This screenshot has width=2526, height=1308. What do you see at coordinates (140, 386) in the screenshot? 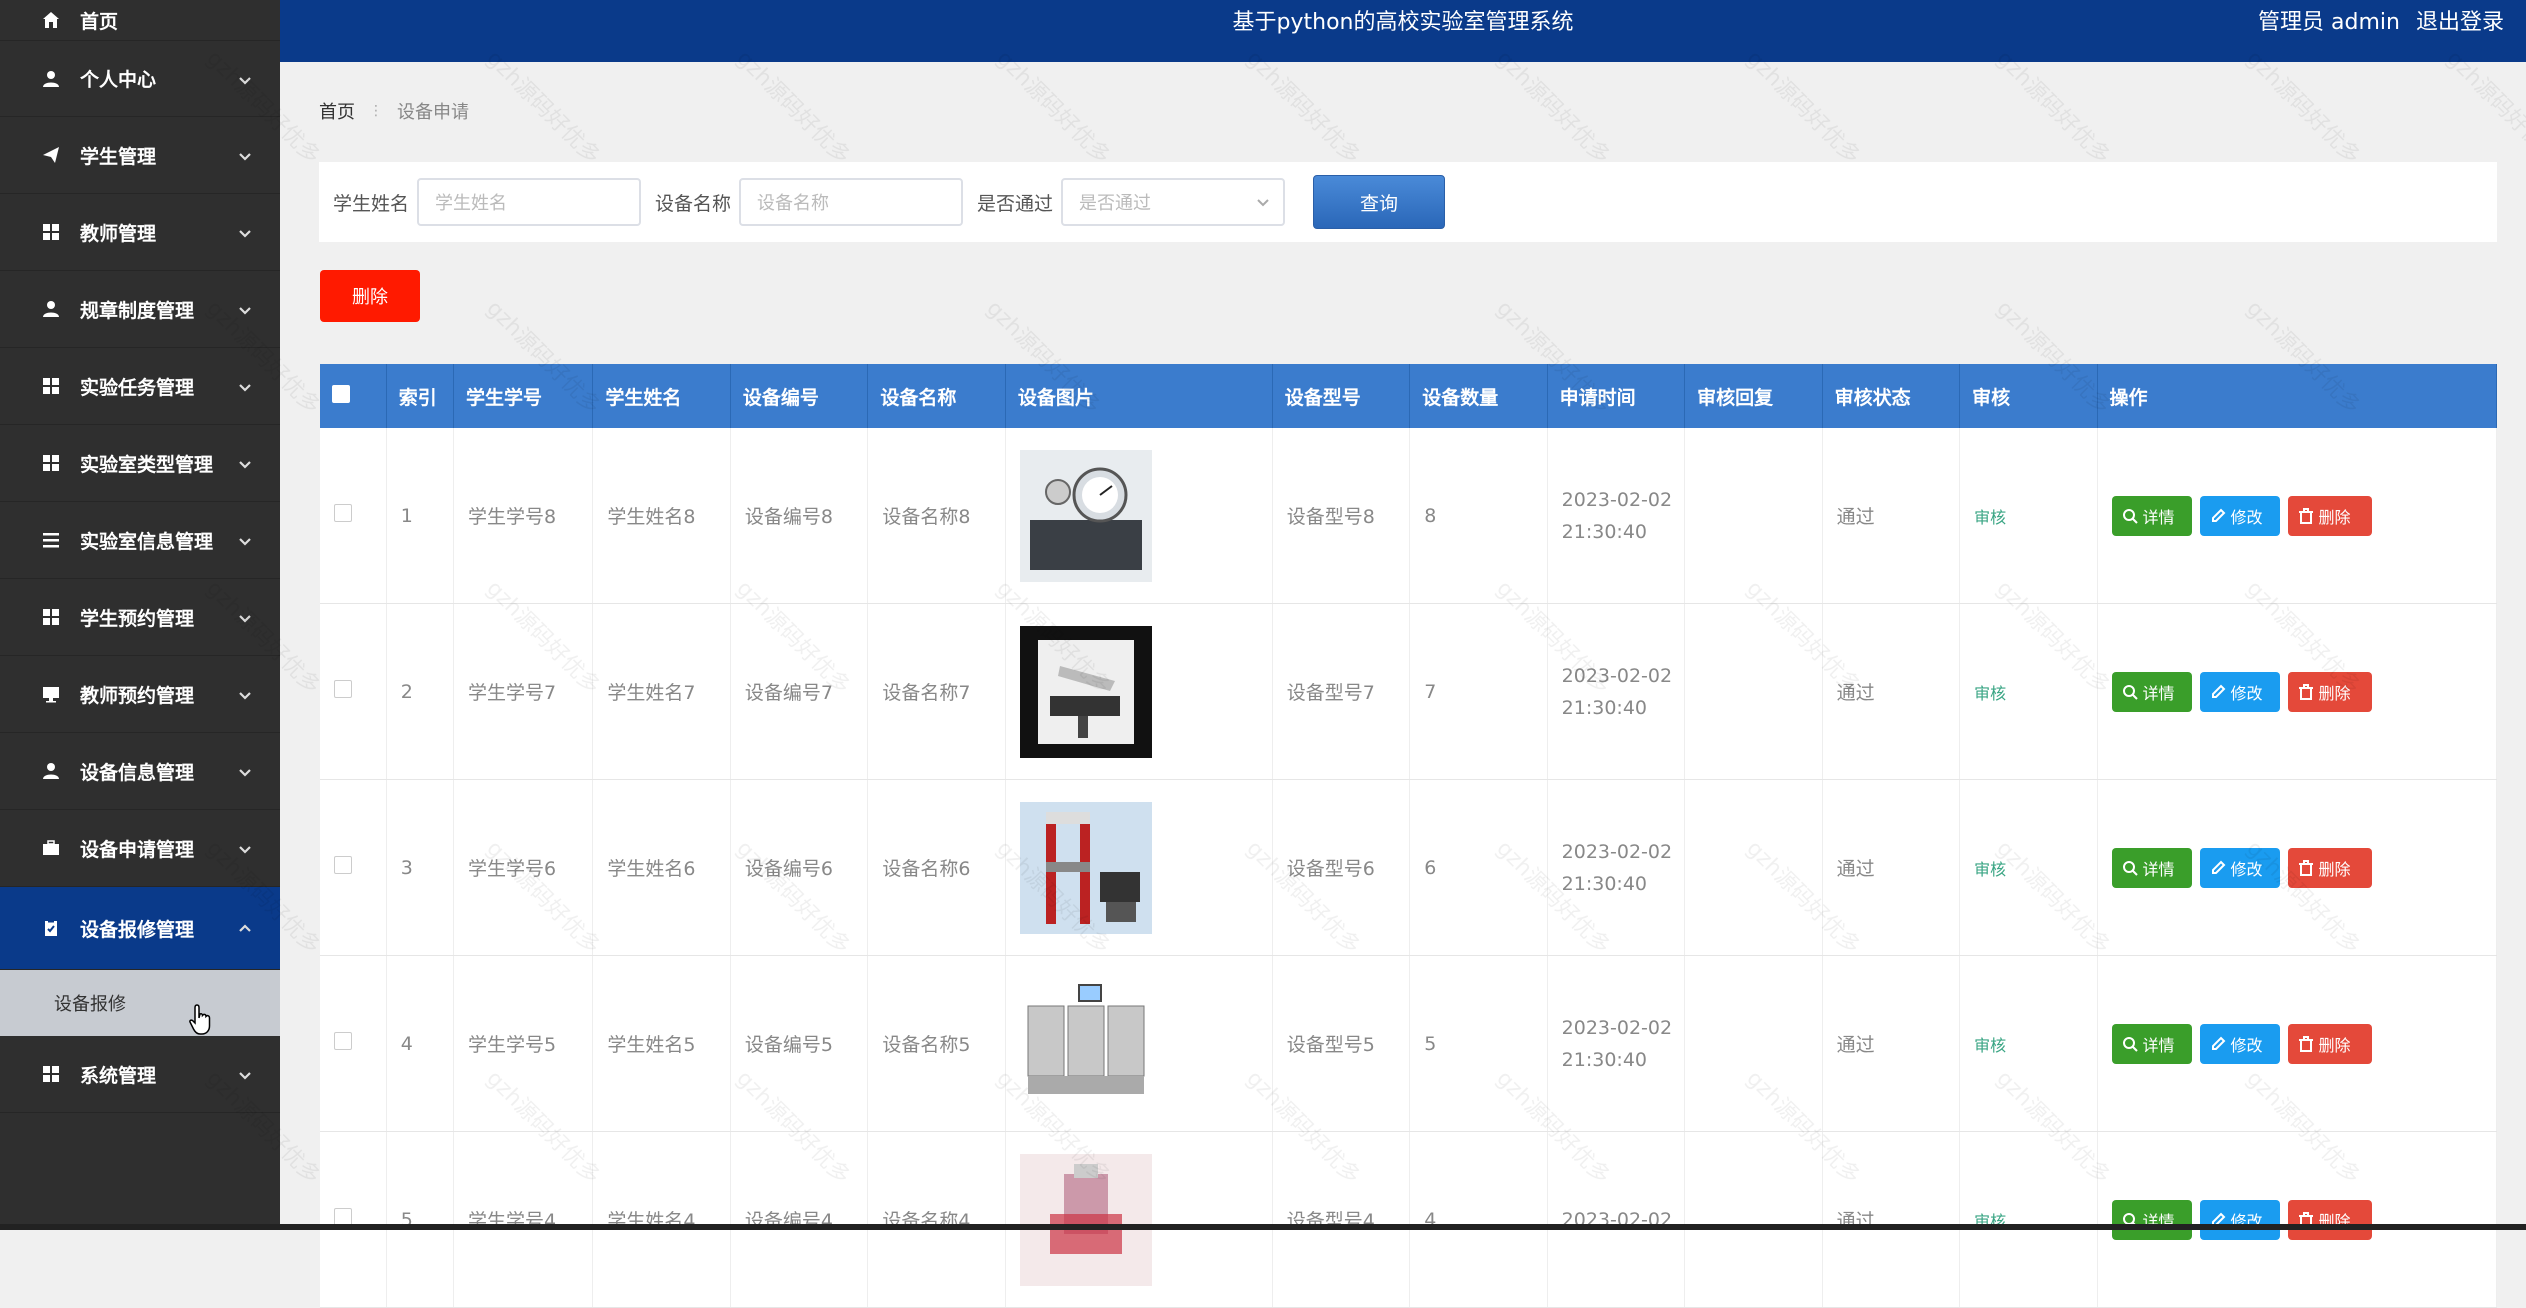
I see `sidebar-item-experiment-tasks: 实验任务管理` at bounding box center [140, 386].